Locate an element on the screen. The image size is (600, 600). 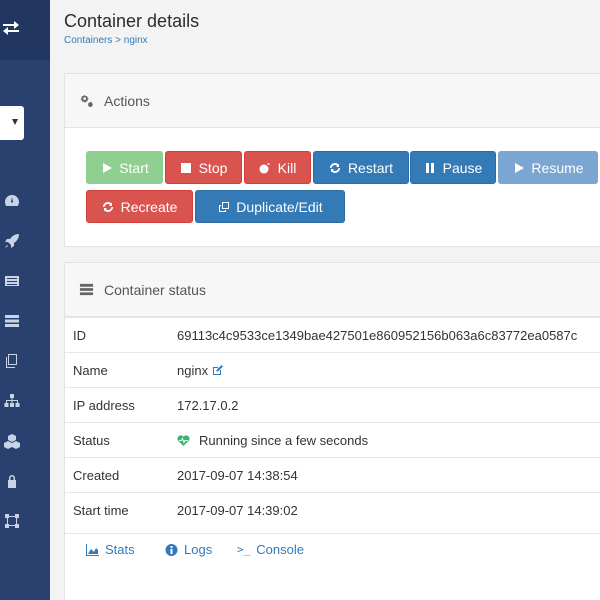
bomb-icon is located at coordinates (265, 167).